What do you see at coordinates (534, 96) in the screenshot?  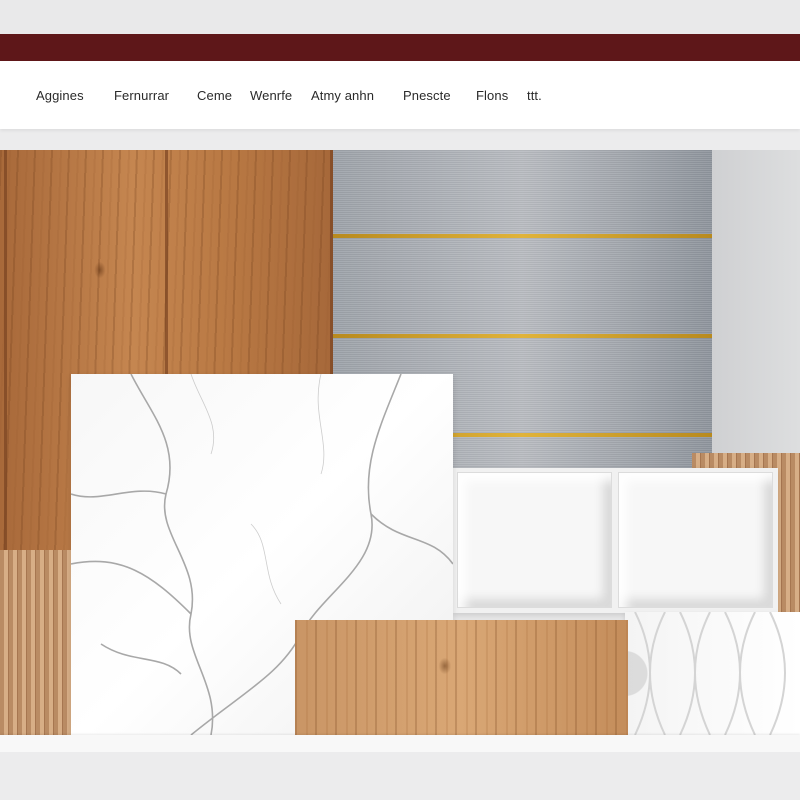 I see `nav-item-8: ttt.` at bounding box center [534, 96].